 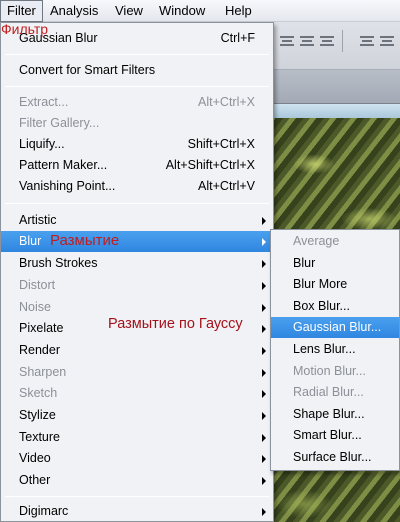 I want to click on menu-item-noise: Noise, so click(x=137, y=307).